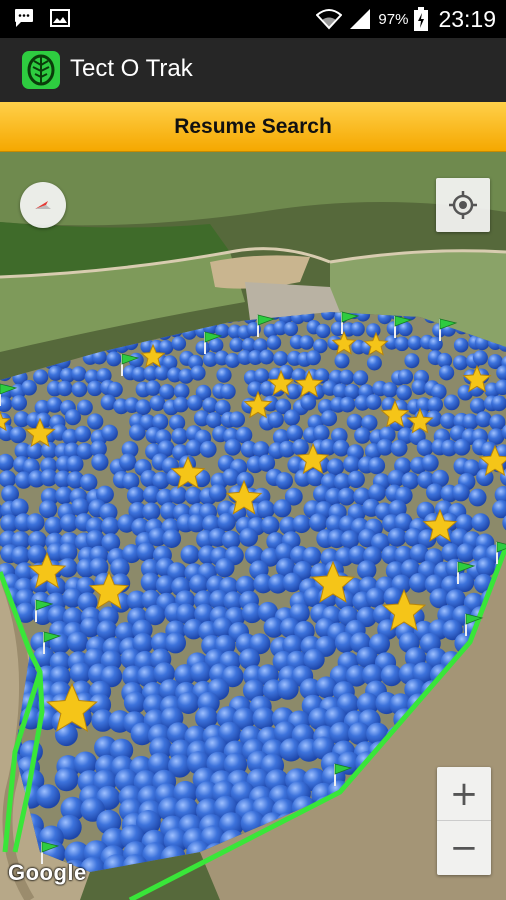 The width and height of the screenshot is (506, 900). What do you see at coordinates (253, 70) in the screenshot?
I see `app-action-bar: Tect O Trak` at bounding box center [253, 70].